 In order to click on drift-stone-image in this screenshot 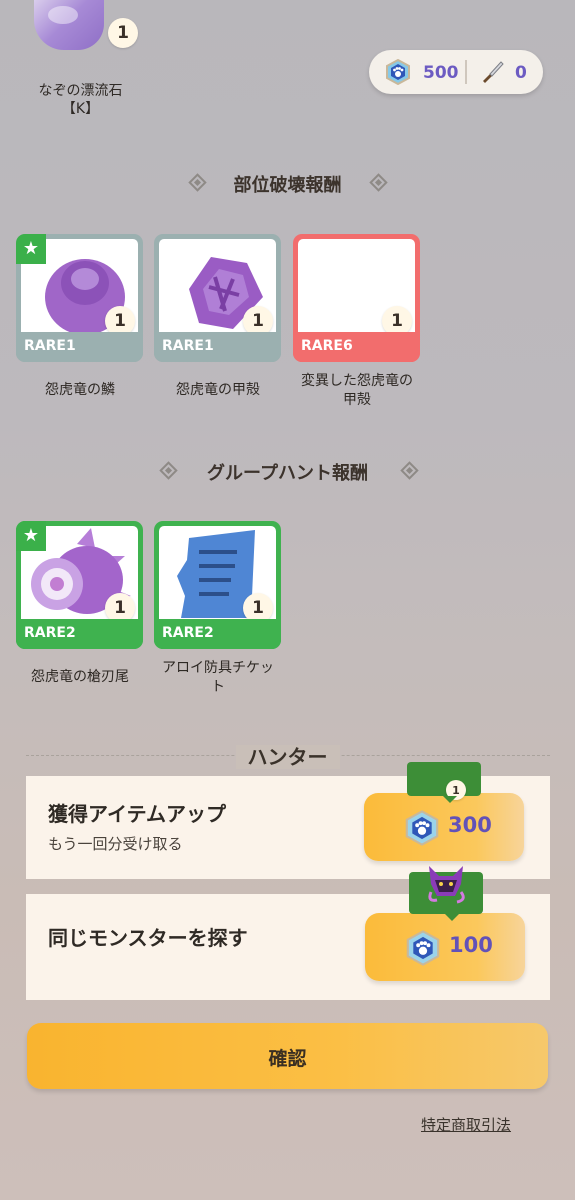, I will do `click(69, 25)`.